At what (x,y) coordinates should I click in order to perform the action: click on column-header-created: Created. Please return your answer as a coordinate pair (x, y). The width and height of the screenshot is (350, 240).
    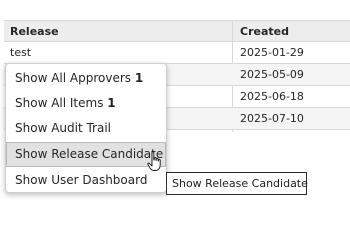
    Looking at the image, I should click on (264, 31).